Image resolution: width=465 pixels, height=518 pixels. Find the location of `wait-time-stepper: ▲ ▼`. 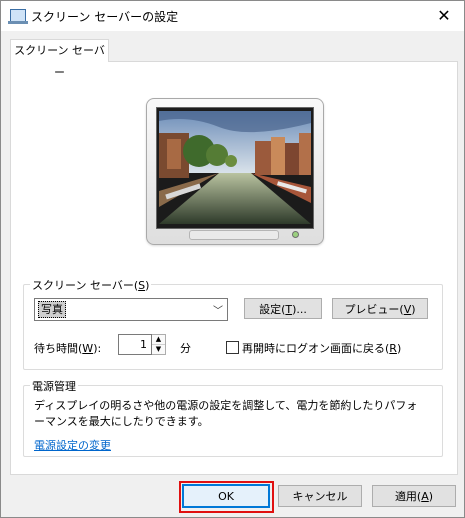

wait-time-stepper: ▲ ▼ is located at coordinates (159, 344).